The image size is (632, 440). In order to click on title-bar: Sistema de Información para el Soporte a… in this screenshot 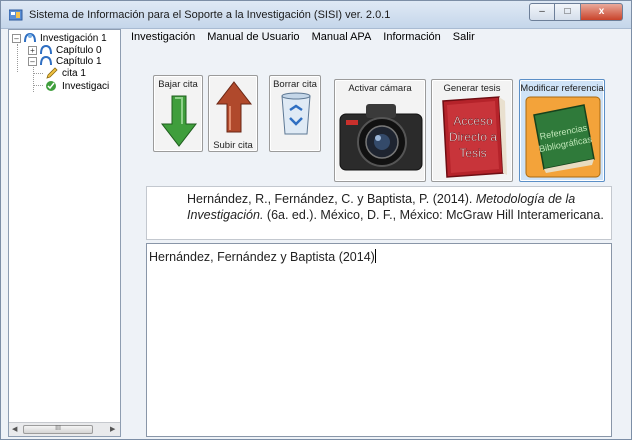, I will do `click(316, 15)`.